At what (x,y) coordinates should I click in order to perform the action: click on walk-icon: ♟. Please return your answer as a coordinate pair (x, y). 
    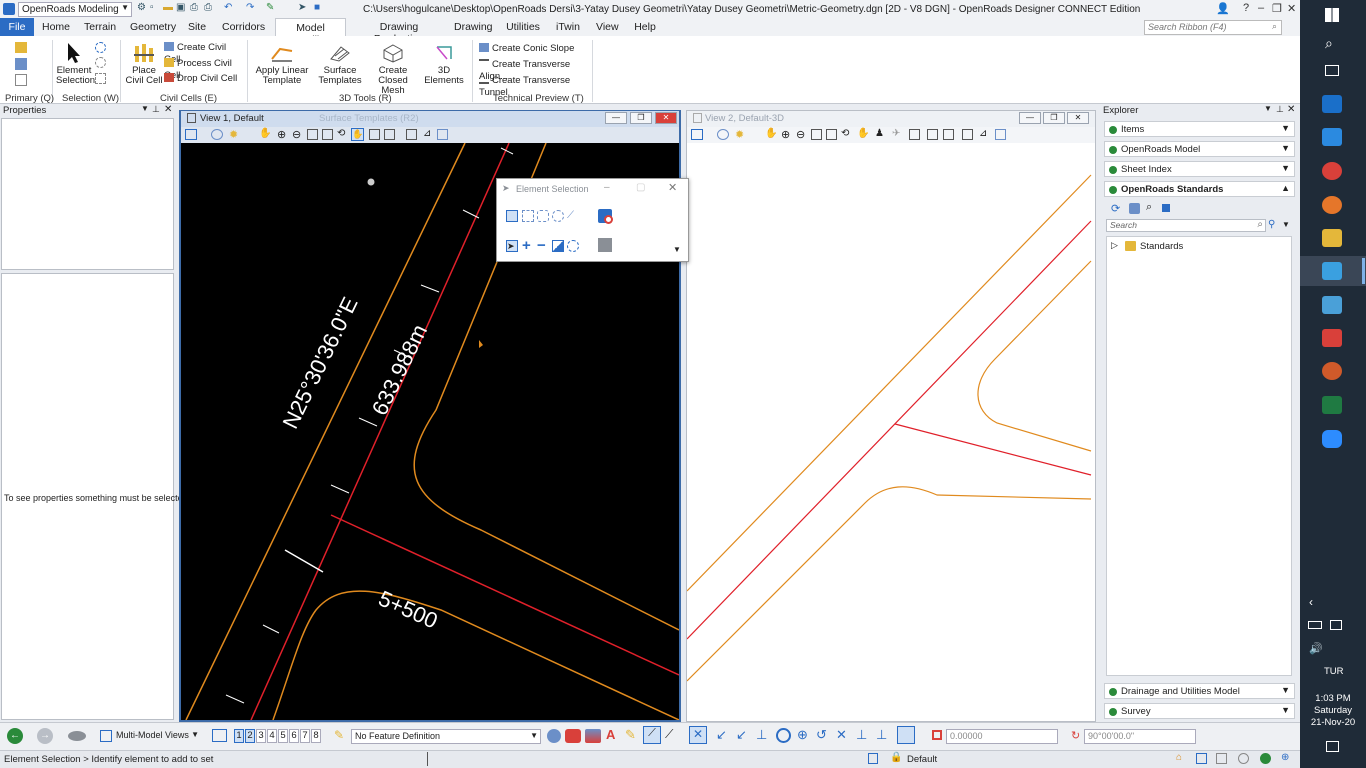
    Looking at the image, I should click on (879, 133).